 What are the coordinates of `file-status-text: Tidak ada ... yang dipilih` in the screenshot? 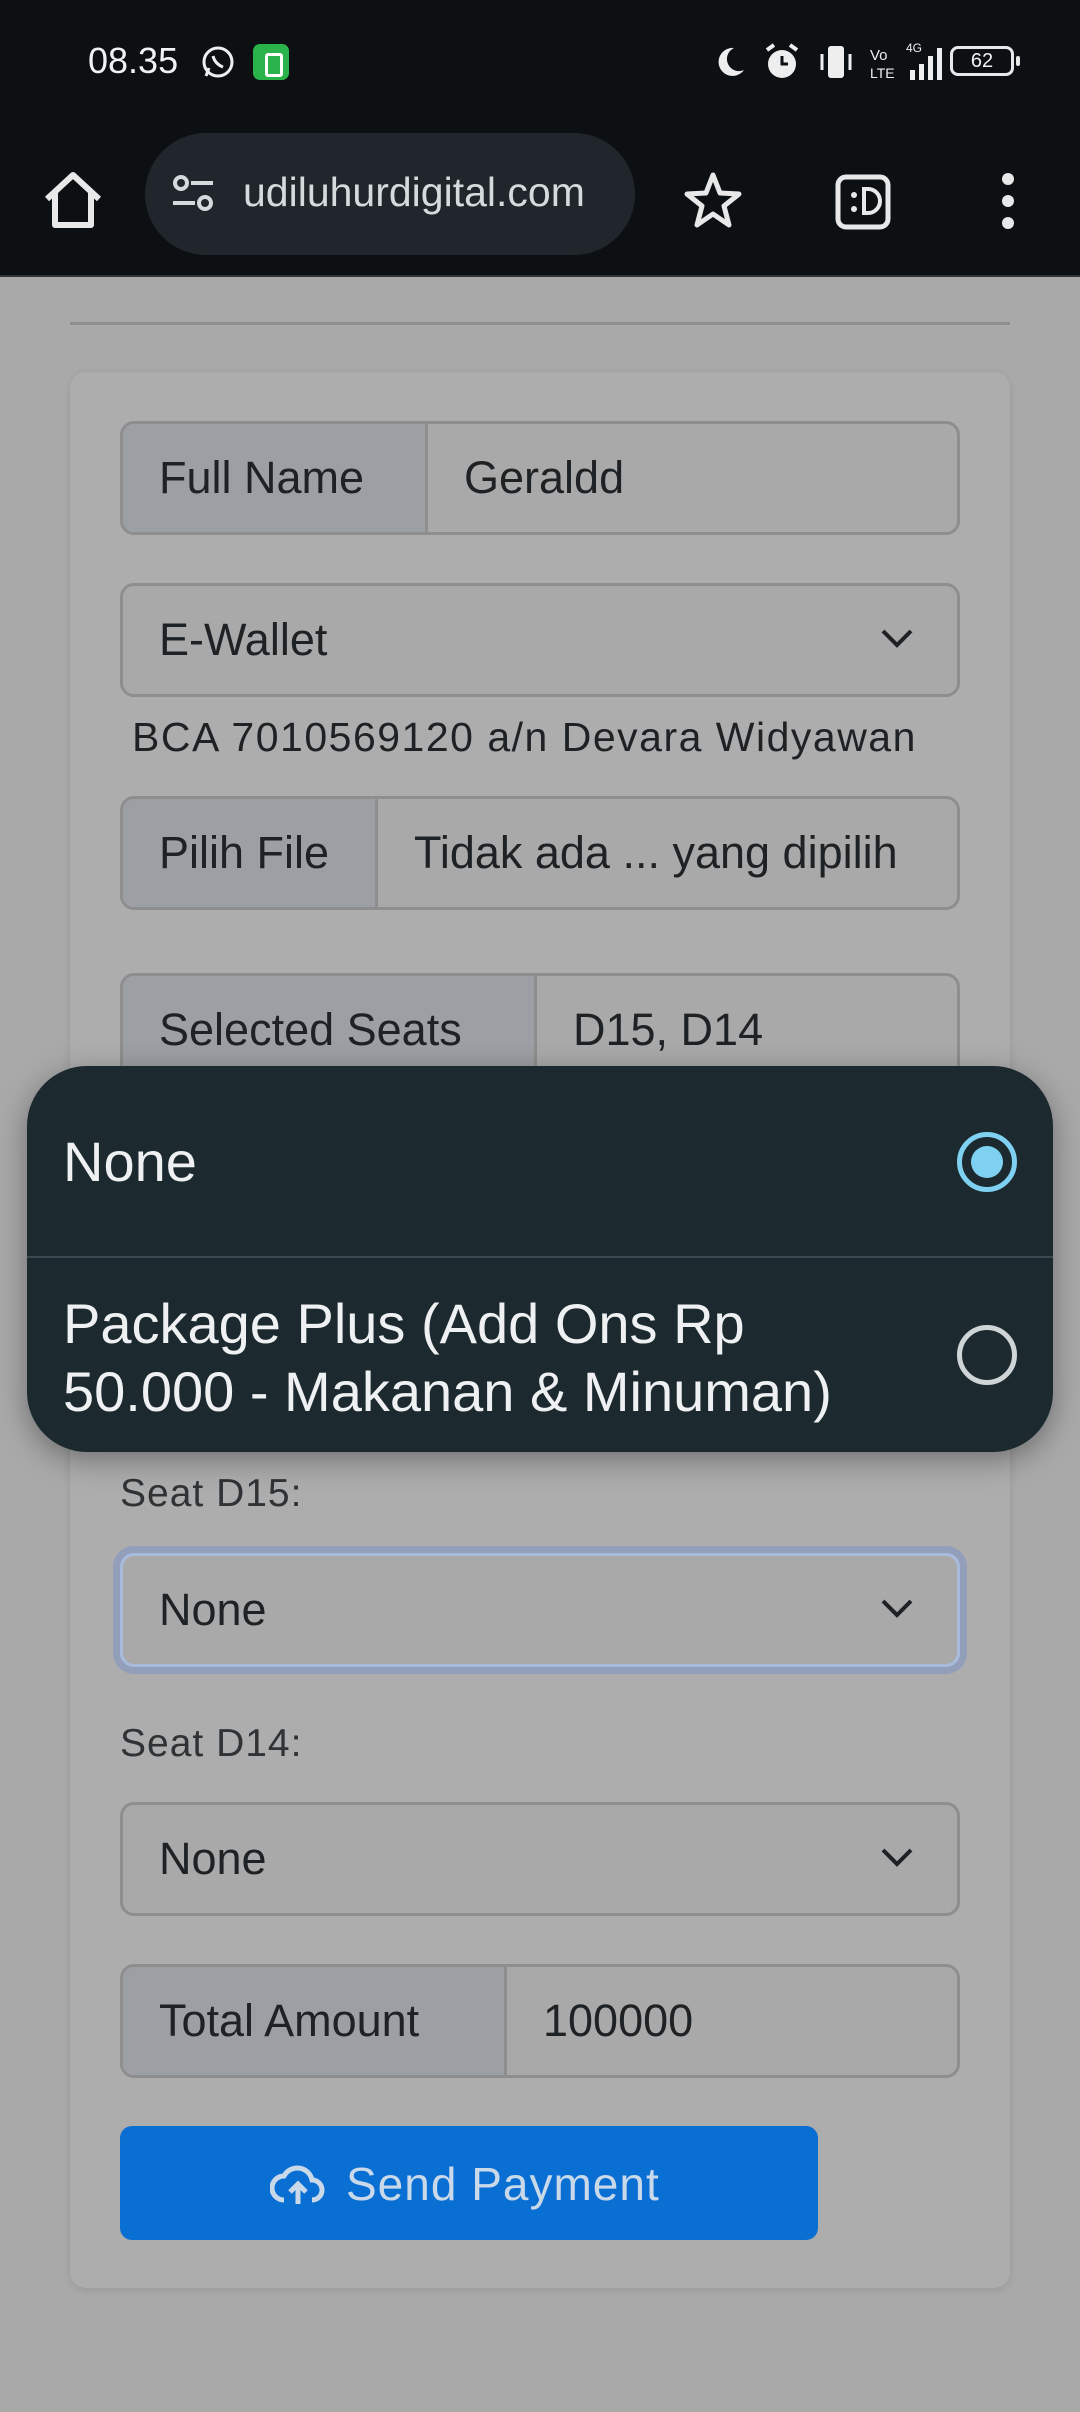 It's located at (656, 852).